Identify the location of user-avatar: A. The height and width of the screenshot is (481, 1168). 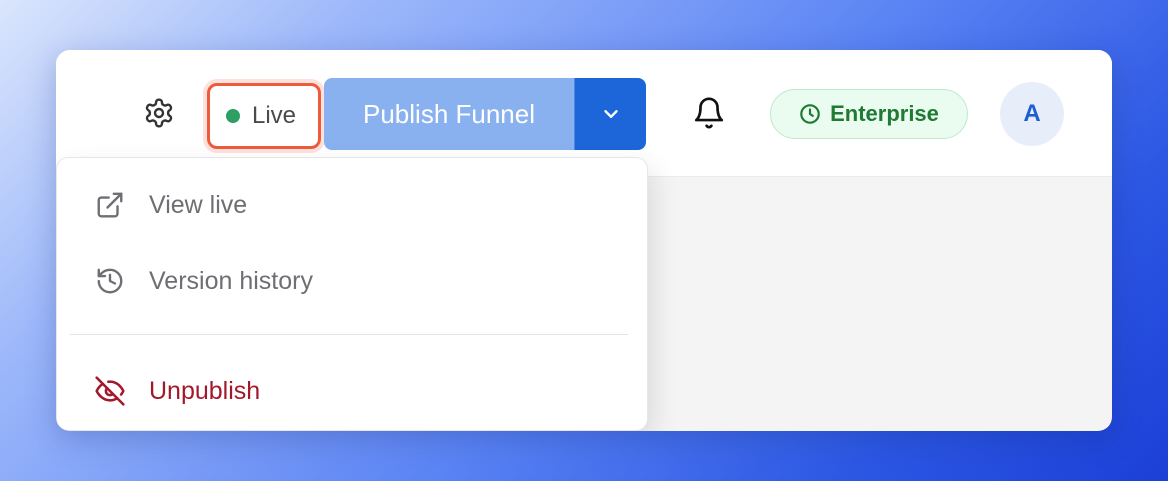
(1032, 114).